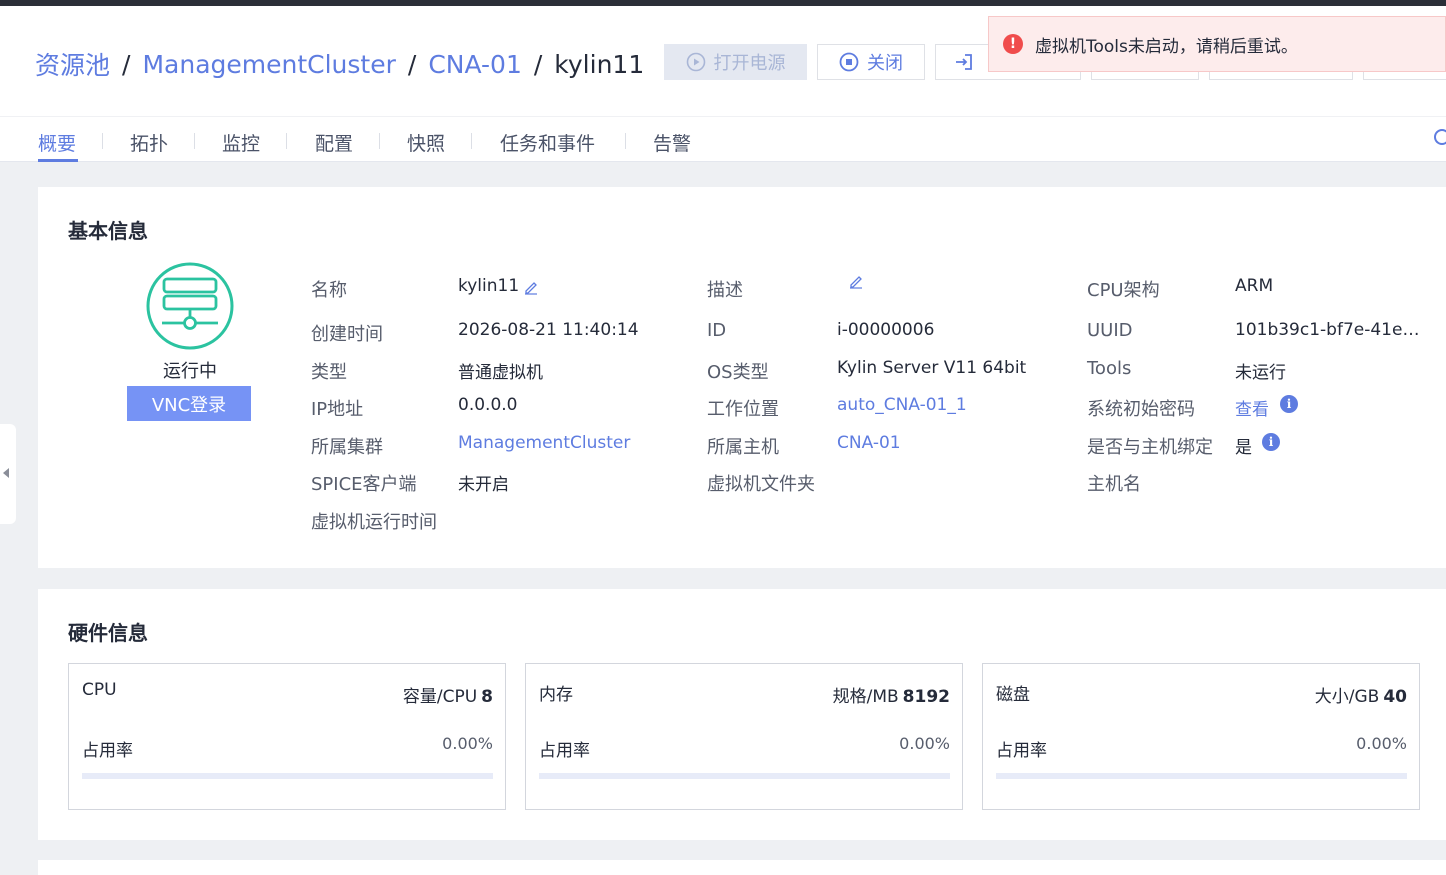 The image size is (1446, 875). What do you see at coordinates (440, 697) in the screenshot?
I see `cpu-spec-label: 容量/CPU` at bounding box center [440, 697].